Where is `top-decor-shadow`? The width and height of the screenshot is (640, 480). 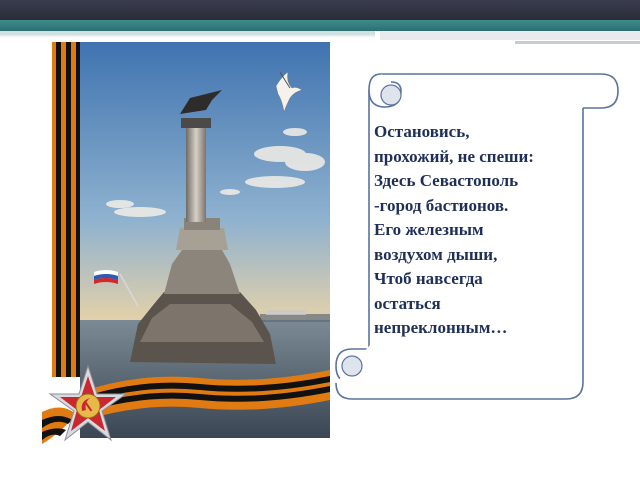
top-decor-shadow is located at coordinates (187, 36).